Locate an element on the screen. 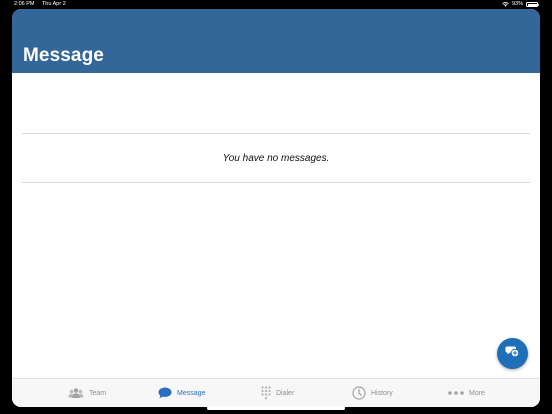 The width and height of the screenshot is (552, 414). status-right: 93% is located at coordinates (520, 4).